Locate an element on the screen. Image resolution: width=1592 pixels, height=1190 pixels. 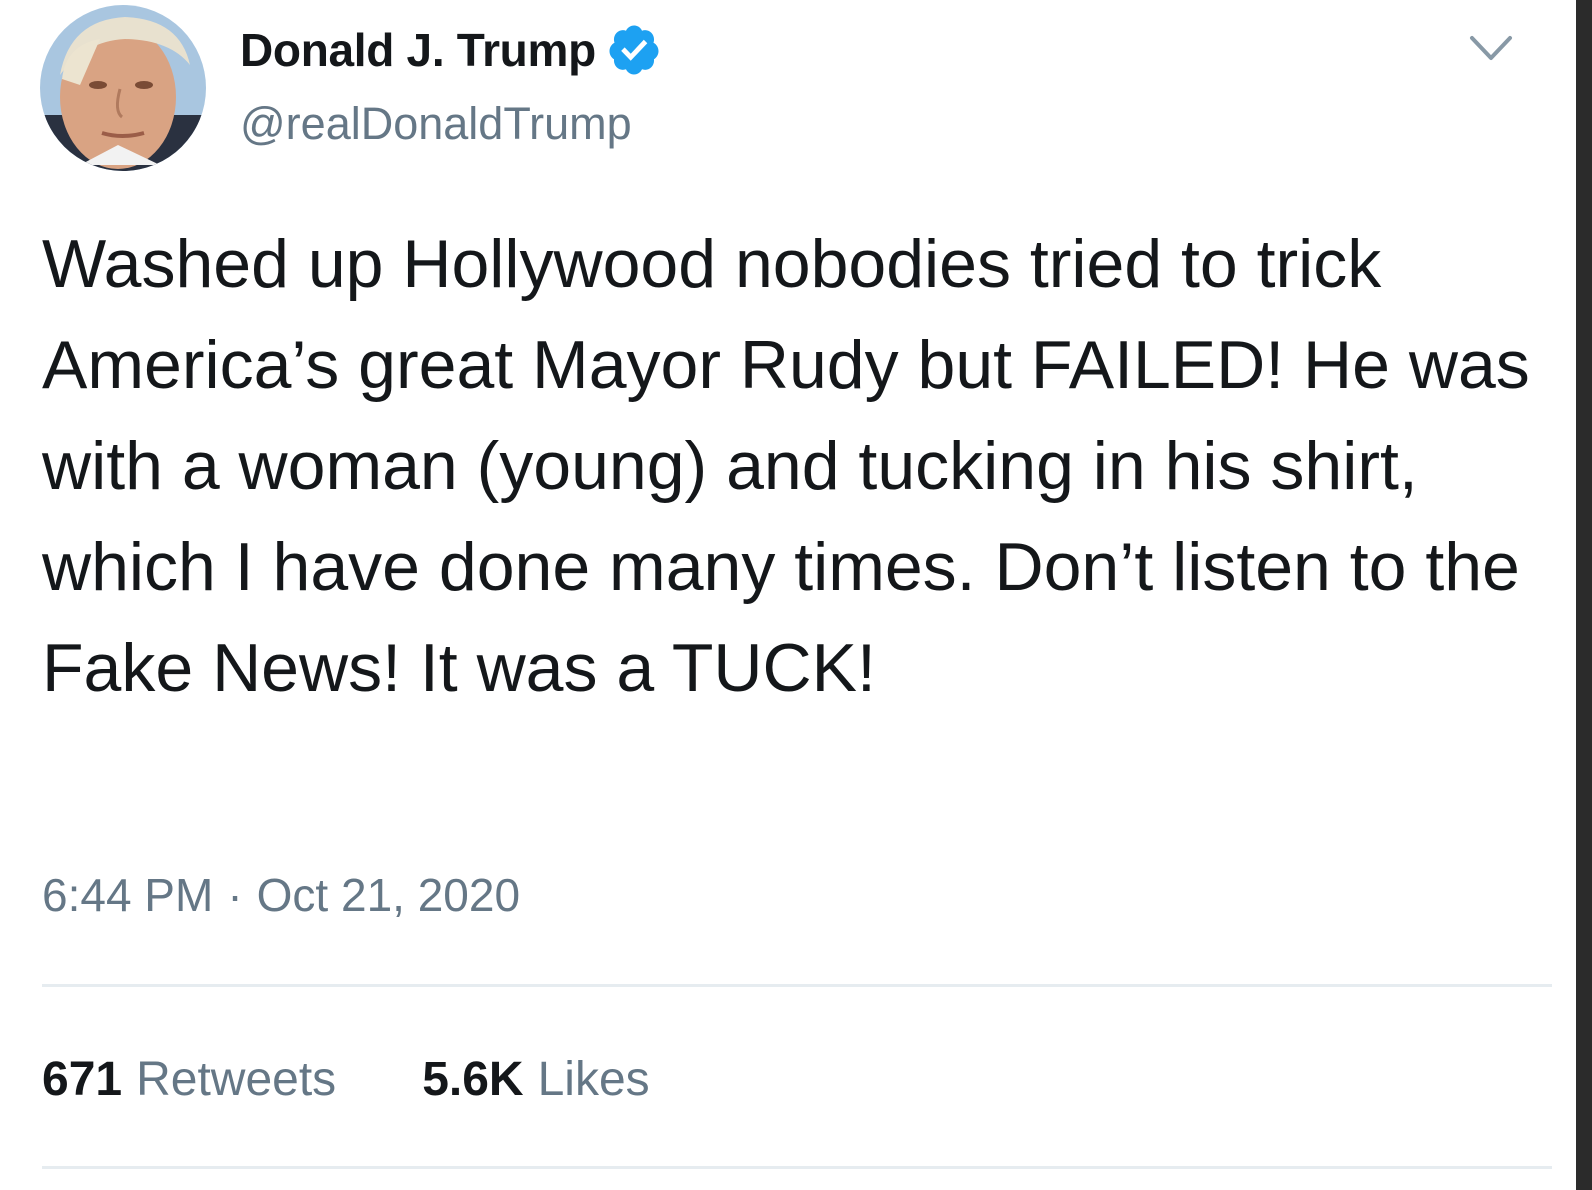
chevron-down-icon is located at coordinates (1491, 48).